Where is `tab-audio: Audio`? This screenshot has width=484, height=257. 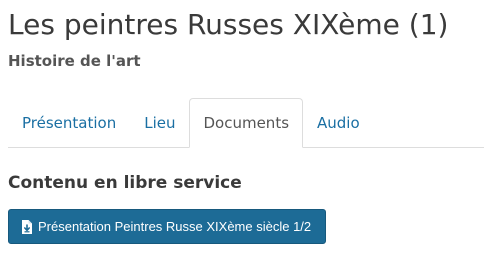
tab-audio: Audio is located at coordinates (338, 122).